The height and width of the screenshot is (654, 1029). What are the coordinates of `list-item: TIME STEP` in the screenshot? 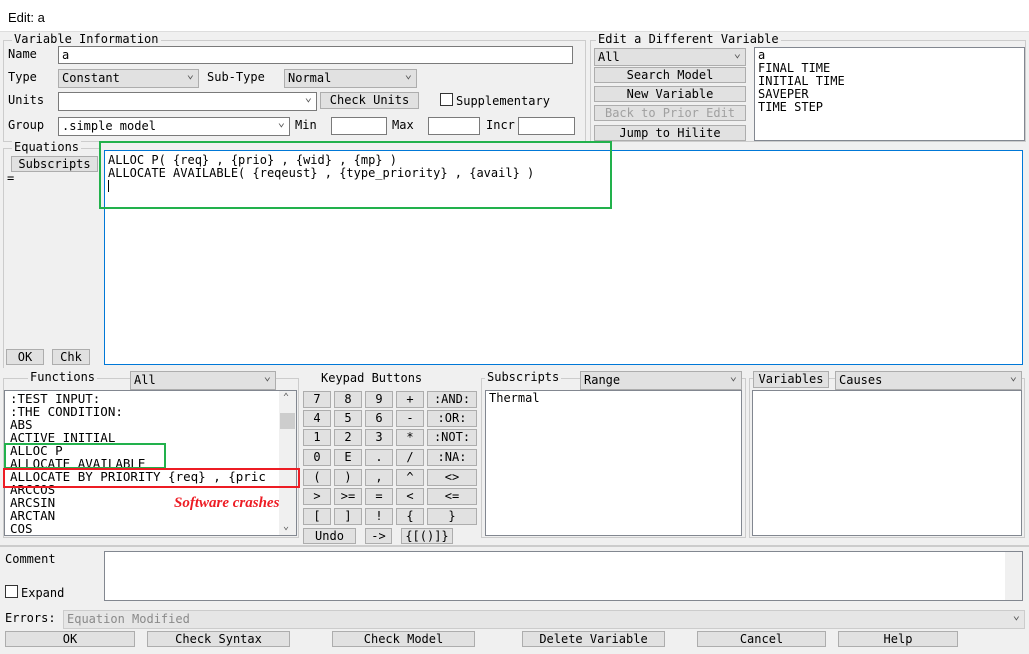 It's located at (889, 107).